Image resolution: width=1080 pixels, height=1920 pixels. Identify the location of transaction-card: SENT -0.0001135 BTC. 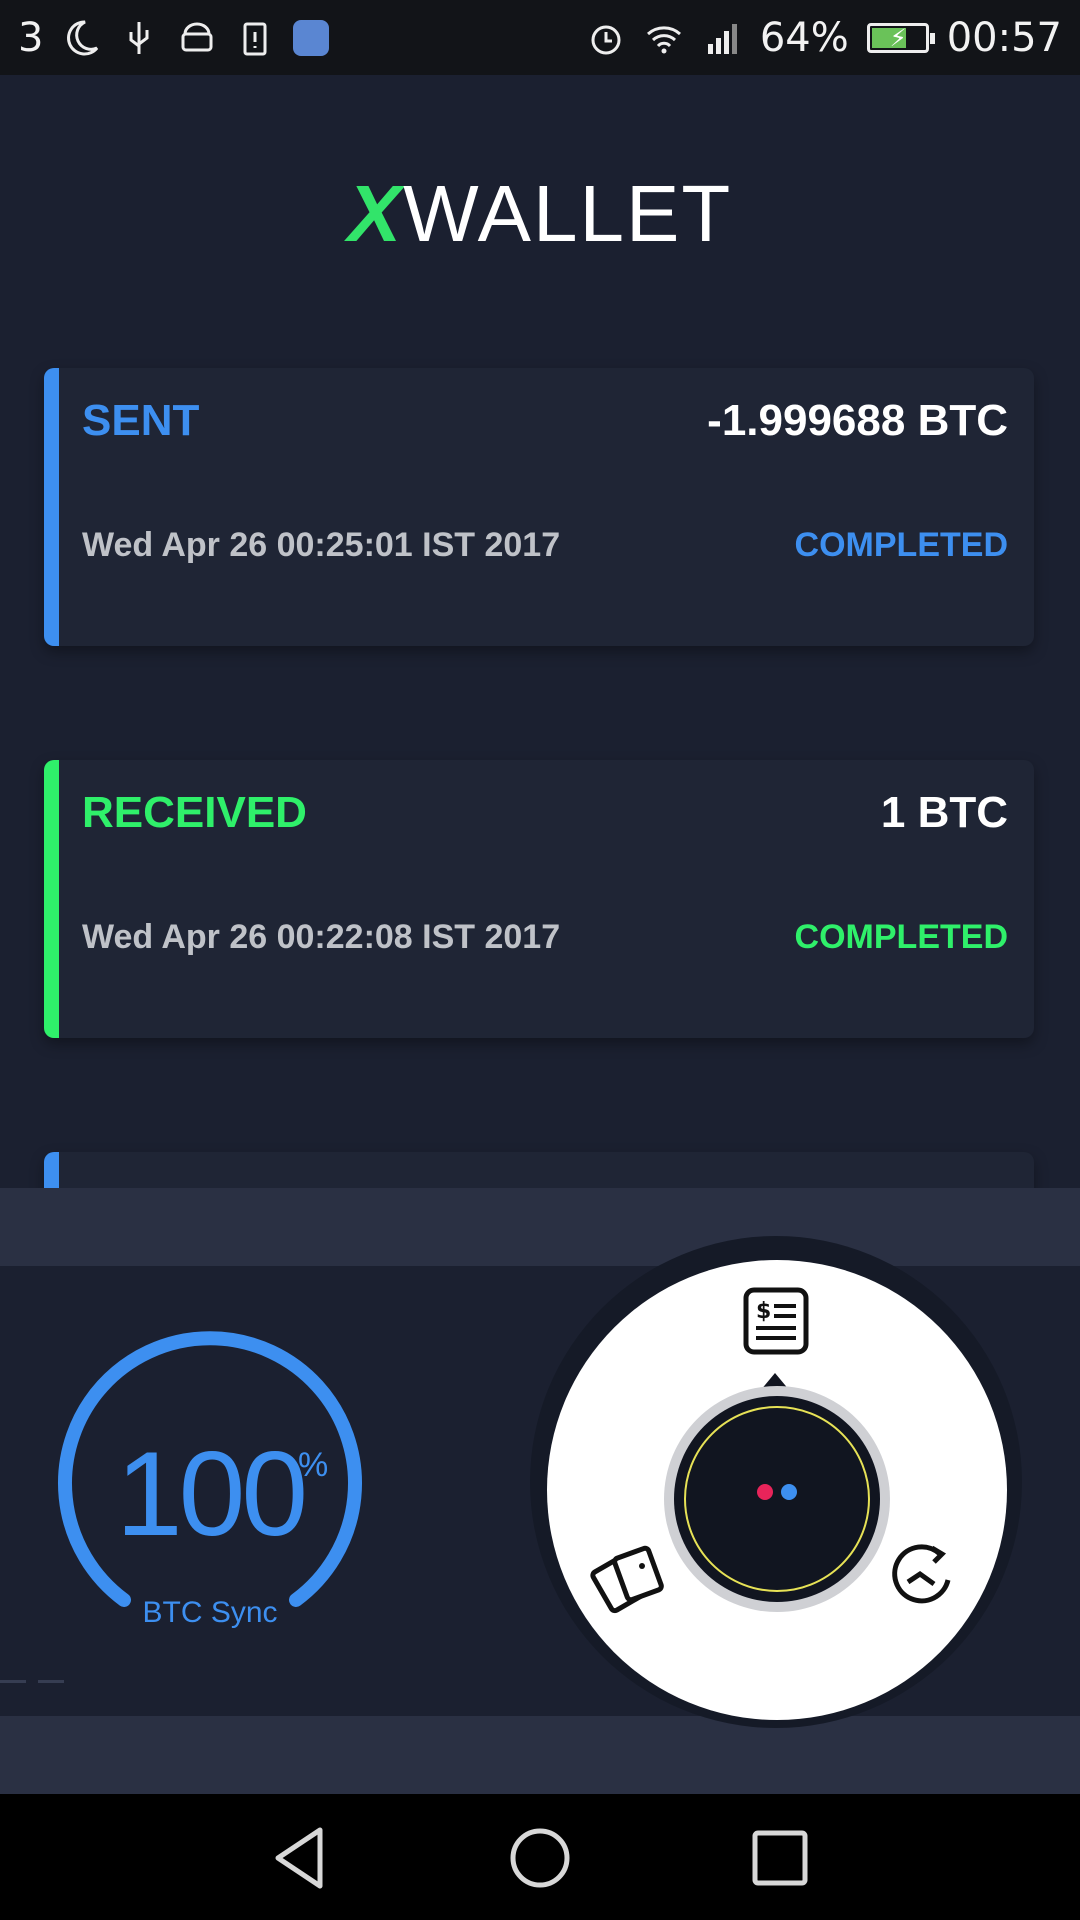
(539, 1170).